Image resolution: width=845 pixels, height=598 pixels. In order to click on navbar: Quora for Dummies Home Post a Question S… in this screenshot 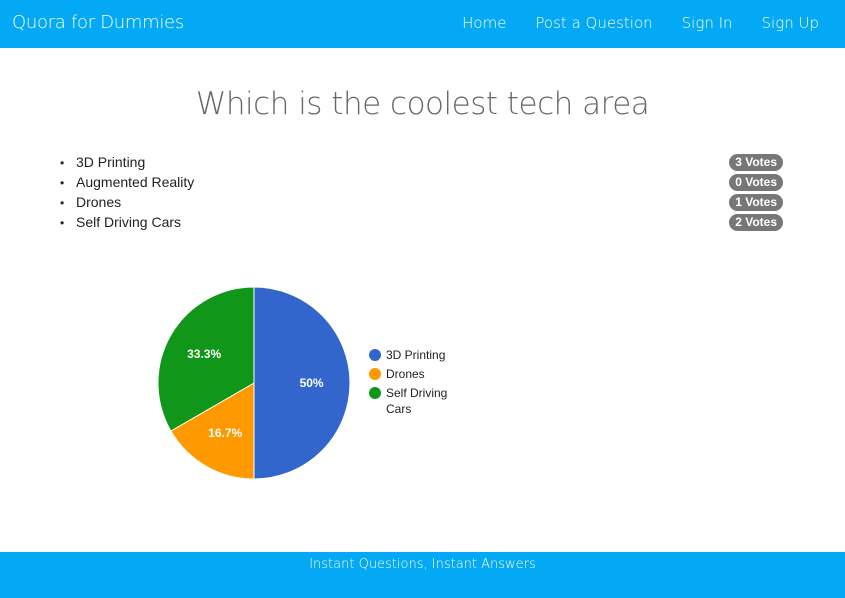, I will do `click(422, 24)`.